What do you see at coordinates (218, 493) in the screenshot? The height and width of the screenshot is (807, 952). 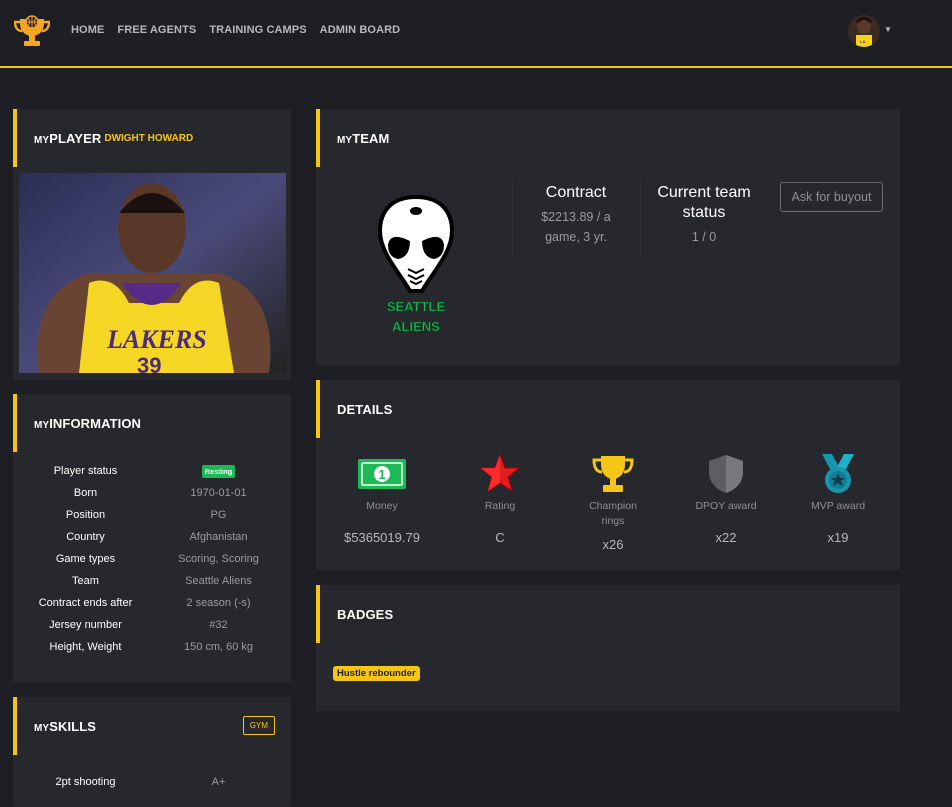 I see `info-value: 1970-01-01` at bounding box center [218, 493].